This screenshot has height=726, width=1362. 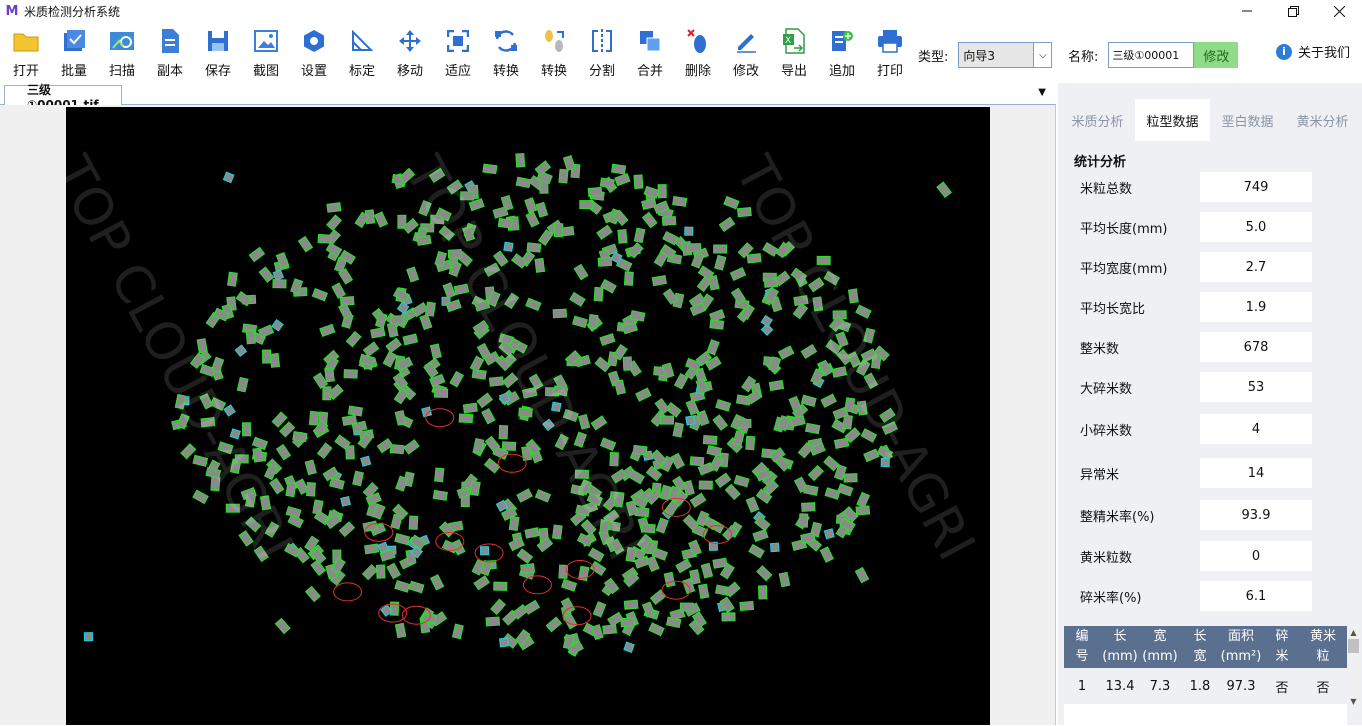 I want to click on toolbar-button-10: 转换, so click(x=506, y=52).